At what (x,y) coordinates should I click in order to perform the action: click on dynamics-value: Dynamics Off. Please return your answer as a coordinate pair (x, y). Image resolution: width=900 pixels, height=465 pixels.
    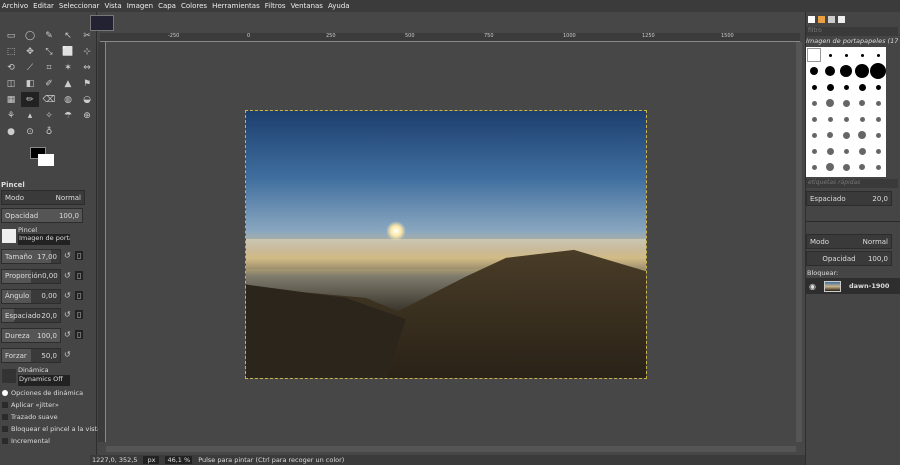
    Looking at the image, I should click on (44, 380).